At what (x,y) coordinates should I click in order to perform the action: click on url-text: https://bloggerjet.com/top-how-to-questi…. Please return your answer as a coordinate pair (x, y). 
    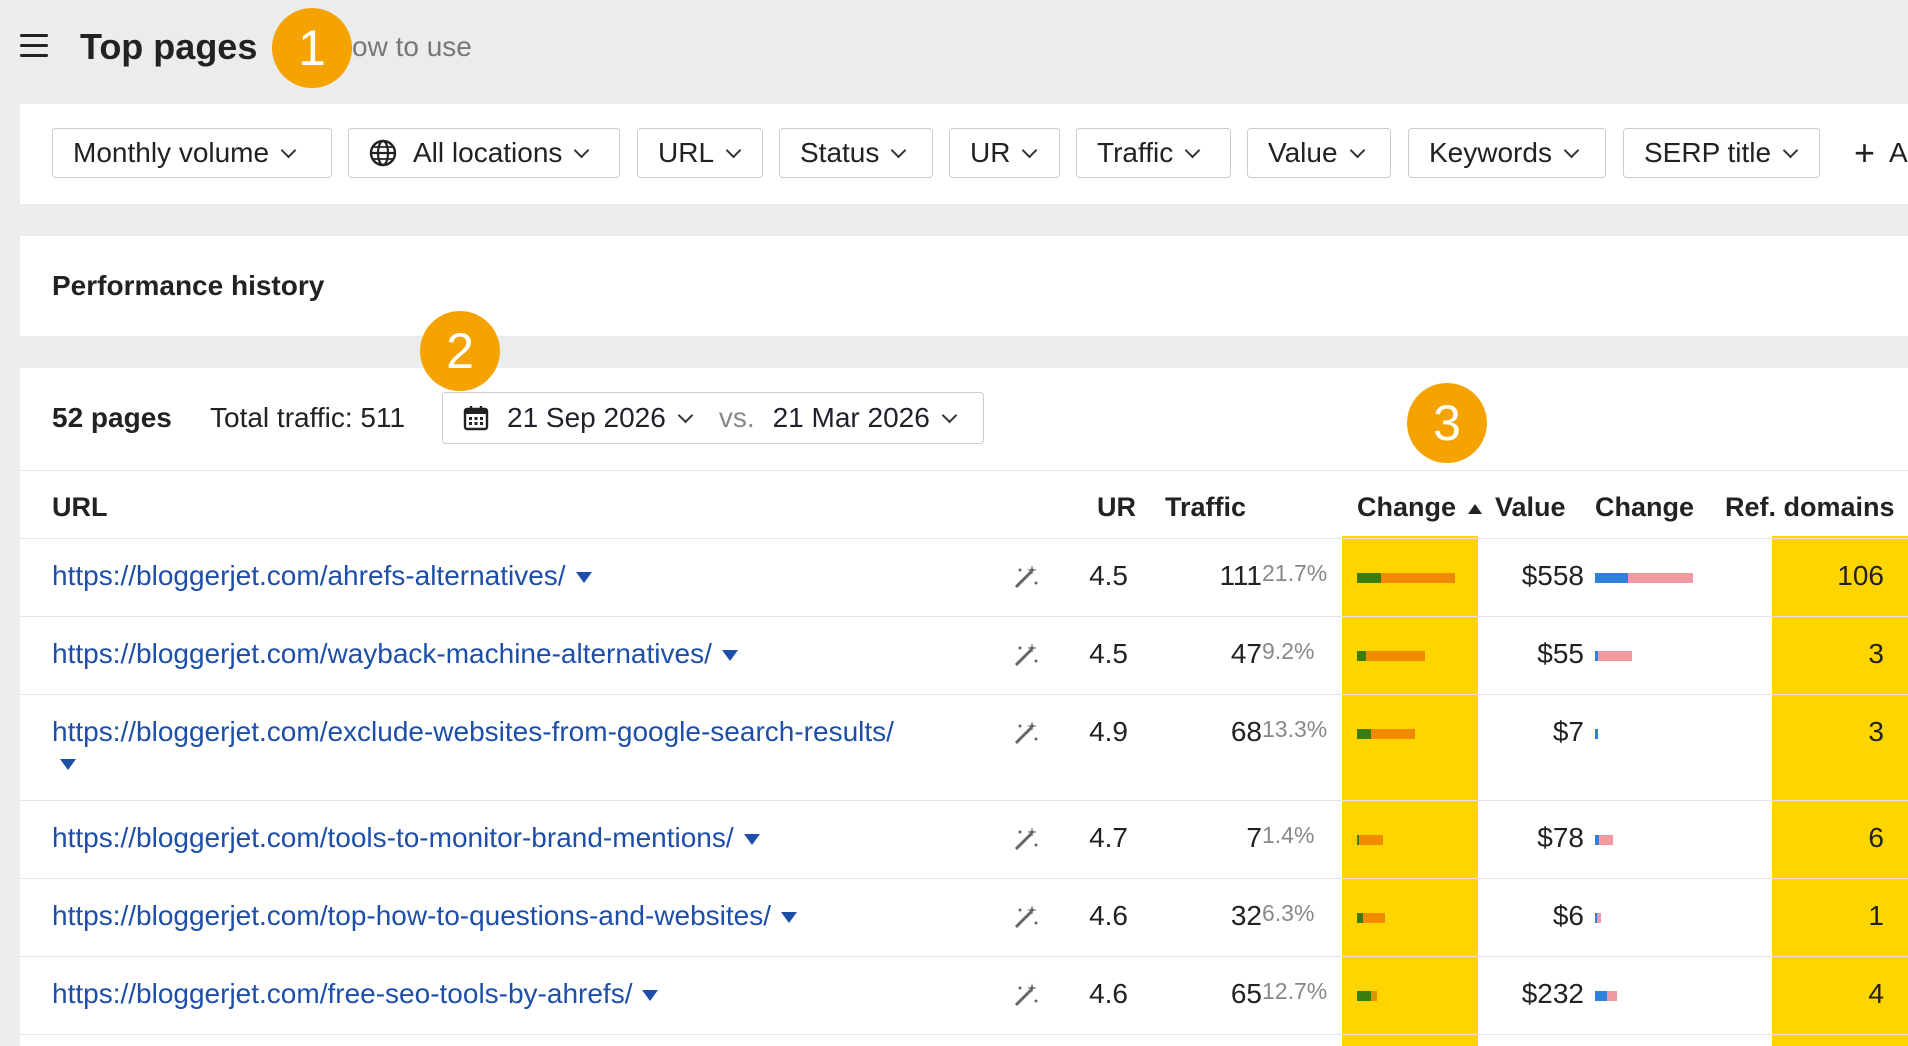
    Looking at the image, I should click on (412, 915).